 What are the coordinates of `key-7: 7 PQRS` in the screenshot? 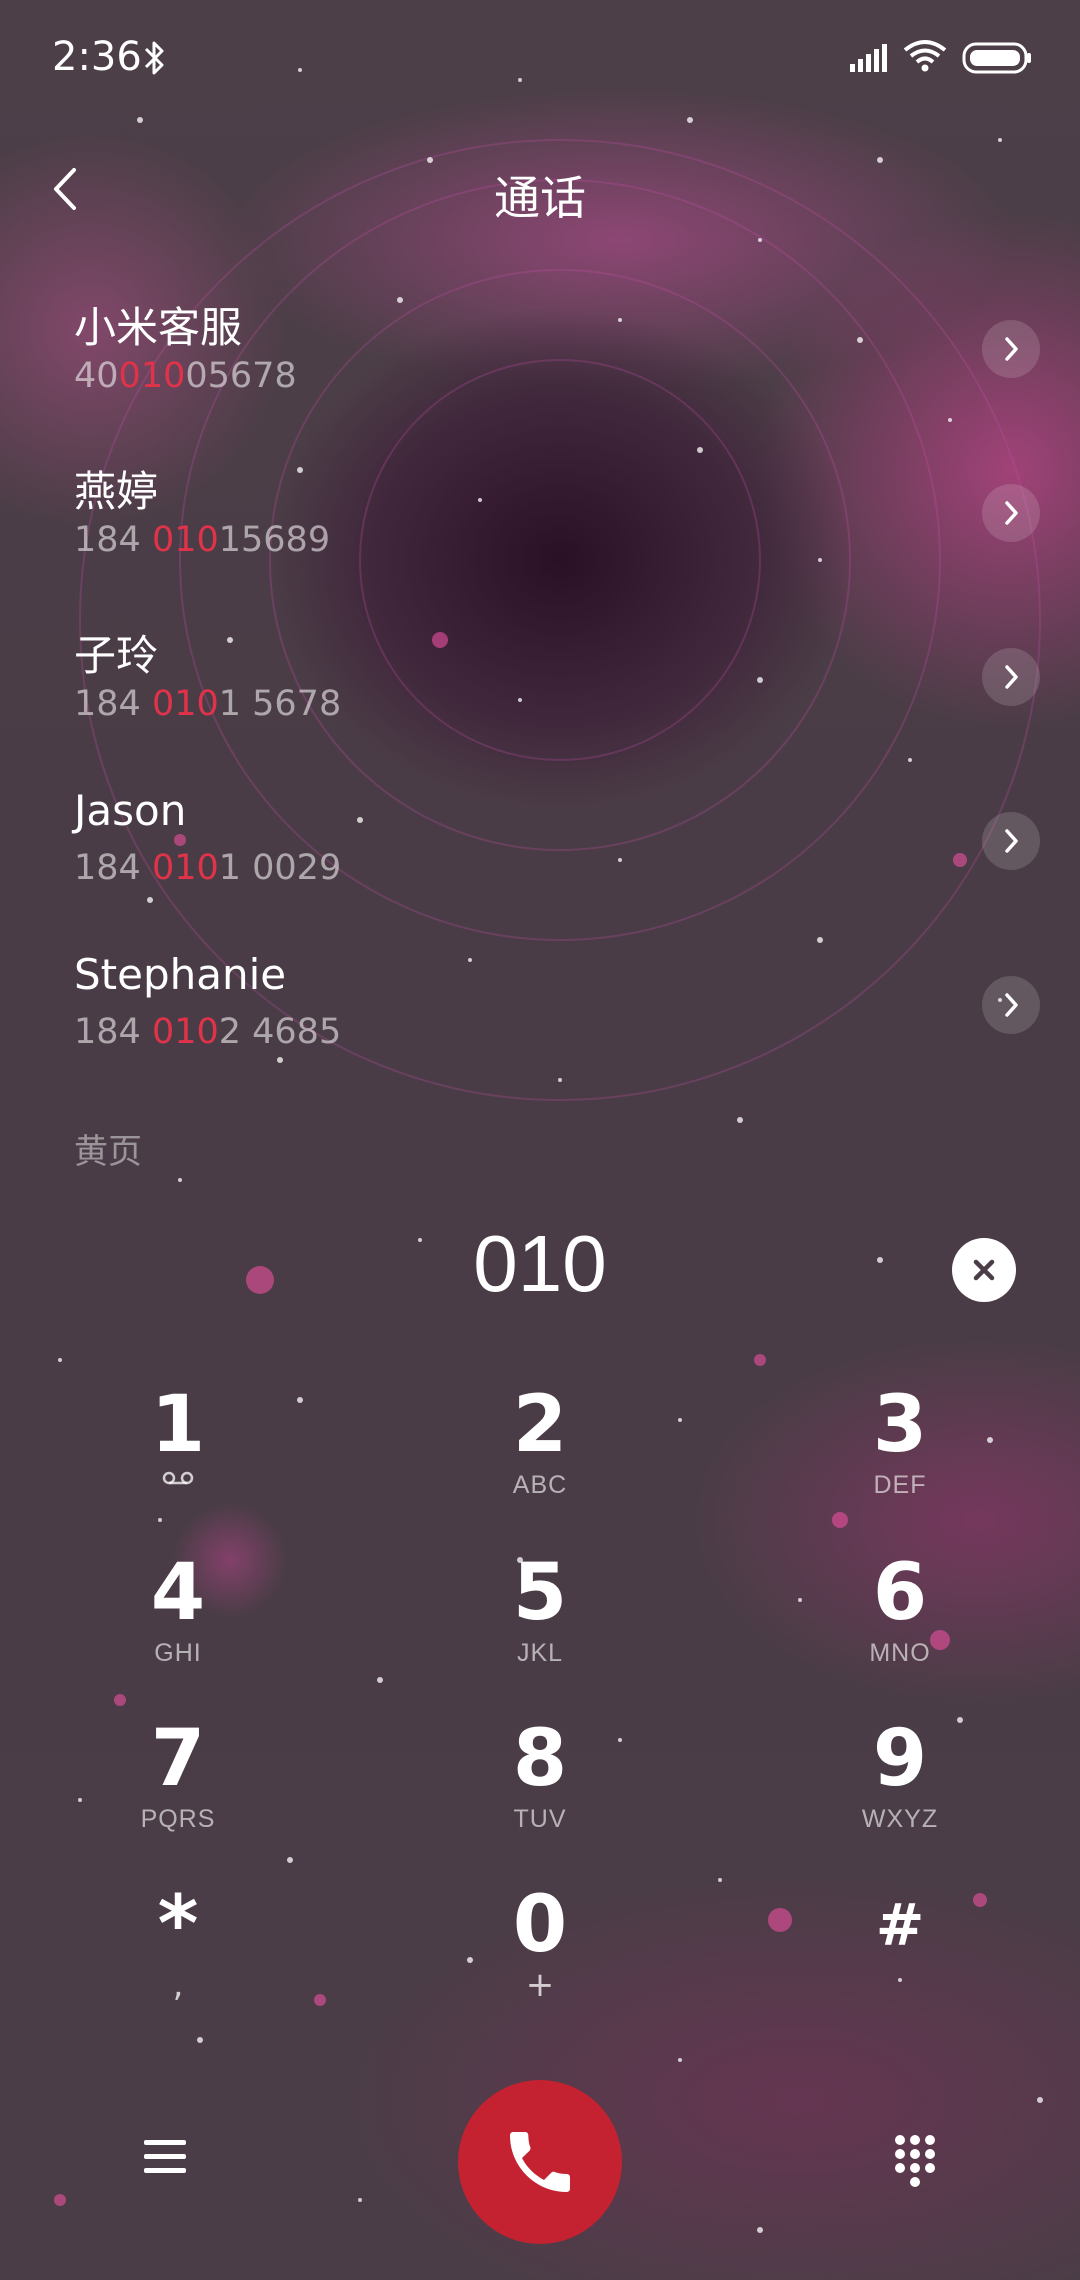 It's located at (178, 1789).